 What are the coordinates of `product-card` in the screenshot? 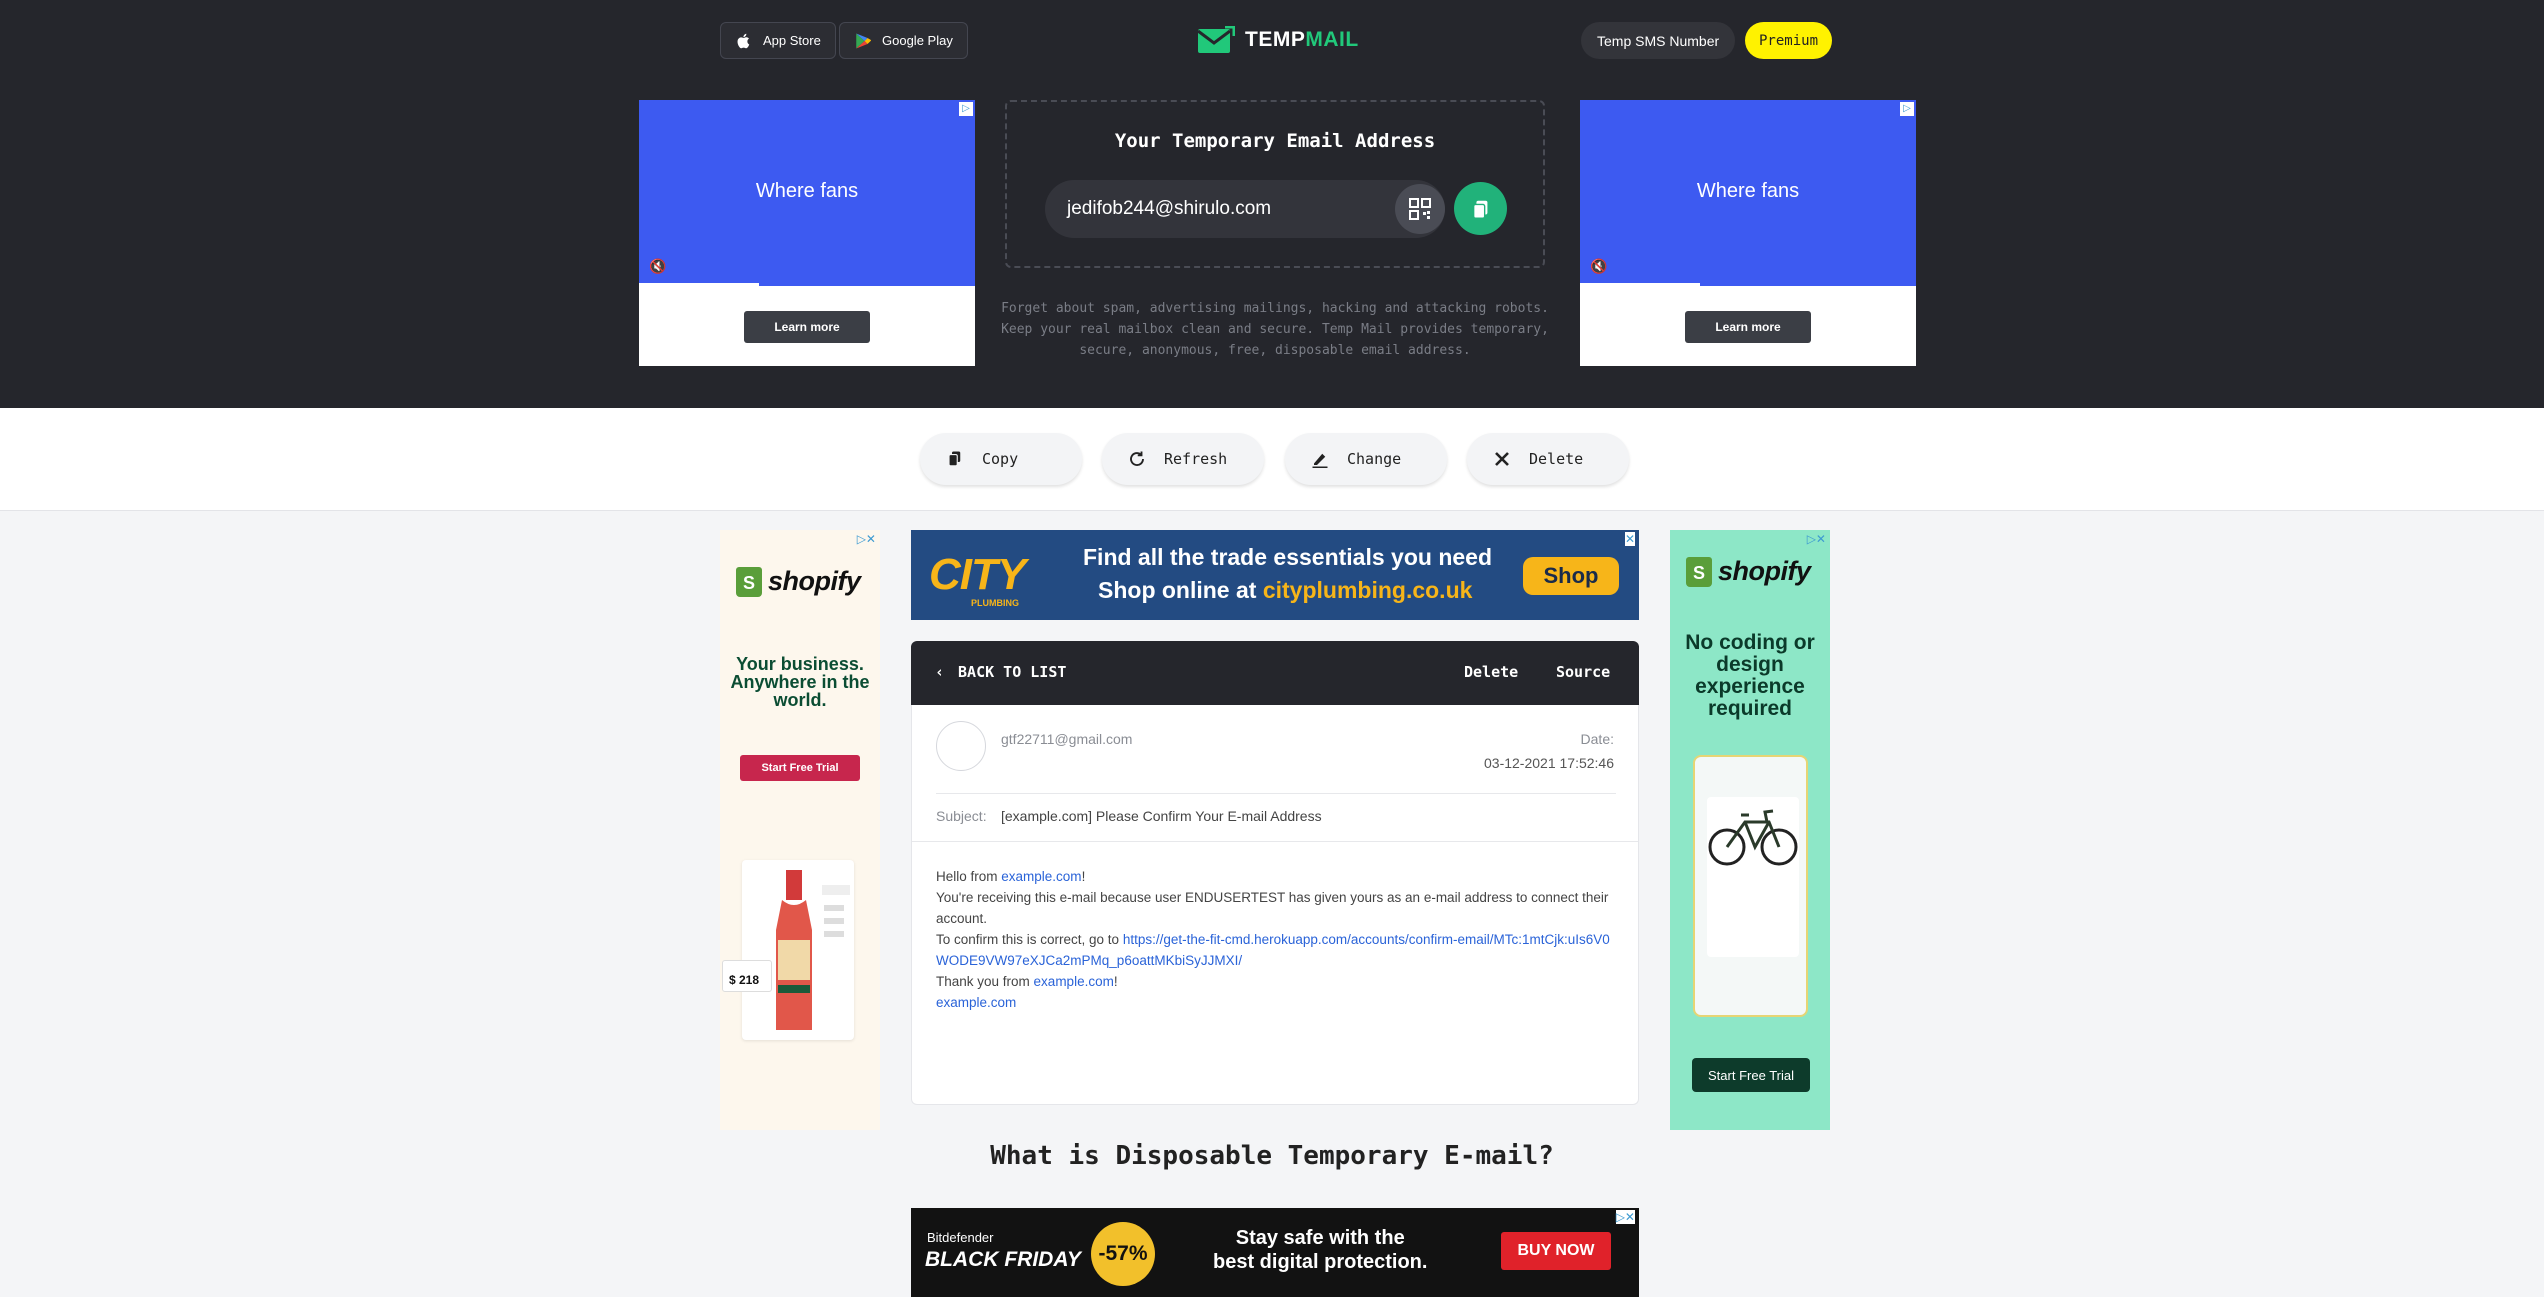 It's located at (1753, 877).